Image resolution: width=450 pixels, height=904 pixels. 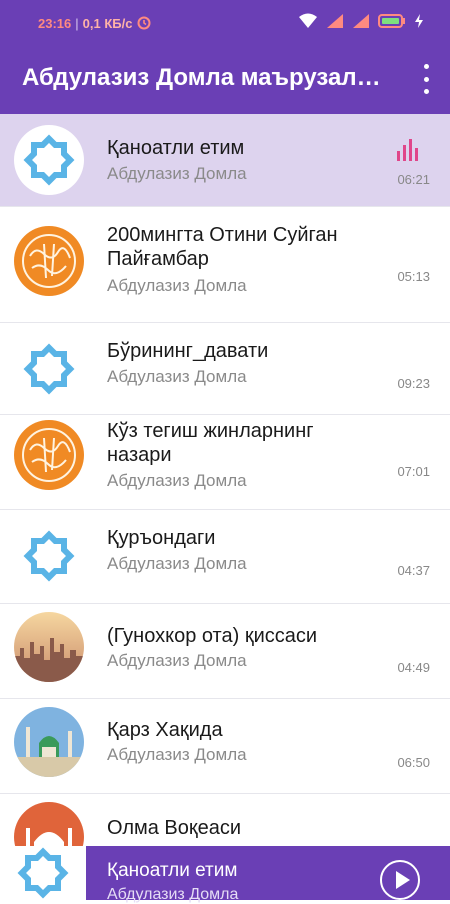 I want to click on app-bar: Абдулазиз Домла маърузалари, so click(x=225, y=80).